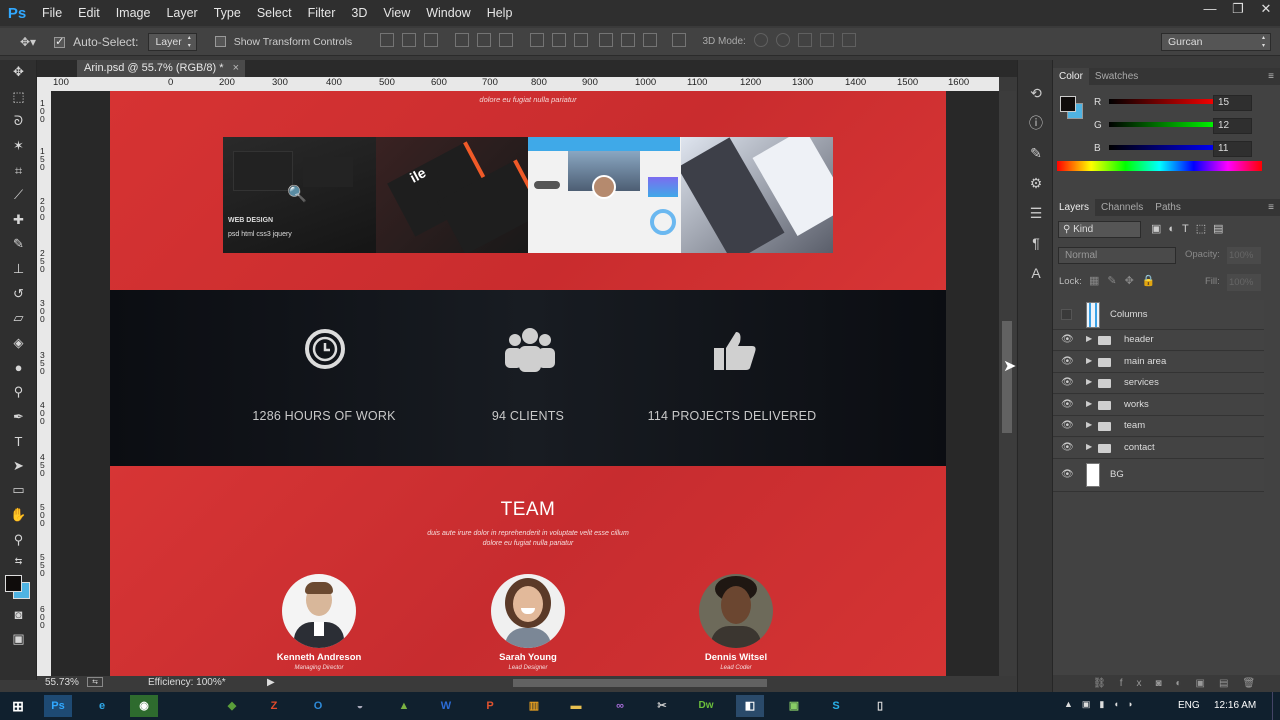  I want to click on layer-row: Columns, so click(1158, 315).